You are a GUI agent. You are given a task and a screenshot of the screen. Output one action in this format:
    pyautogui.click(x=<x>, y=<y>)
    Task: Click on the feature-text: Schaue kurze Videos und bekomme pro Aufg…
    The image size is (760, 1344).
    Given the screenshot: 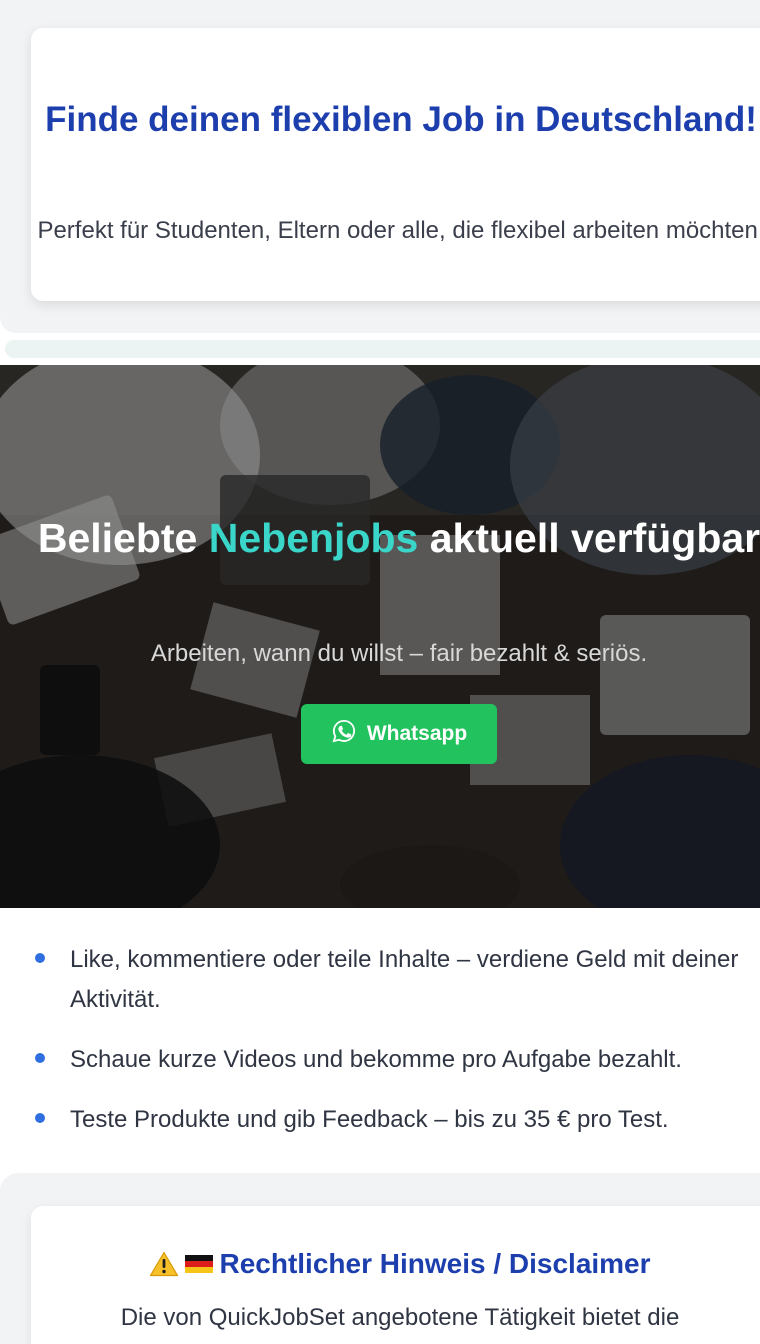 What is the action you would take?
    pyautogui.click(x=376, y=1059)
    